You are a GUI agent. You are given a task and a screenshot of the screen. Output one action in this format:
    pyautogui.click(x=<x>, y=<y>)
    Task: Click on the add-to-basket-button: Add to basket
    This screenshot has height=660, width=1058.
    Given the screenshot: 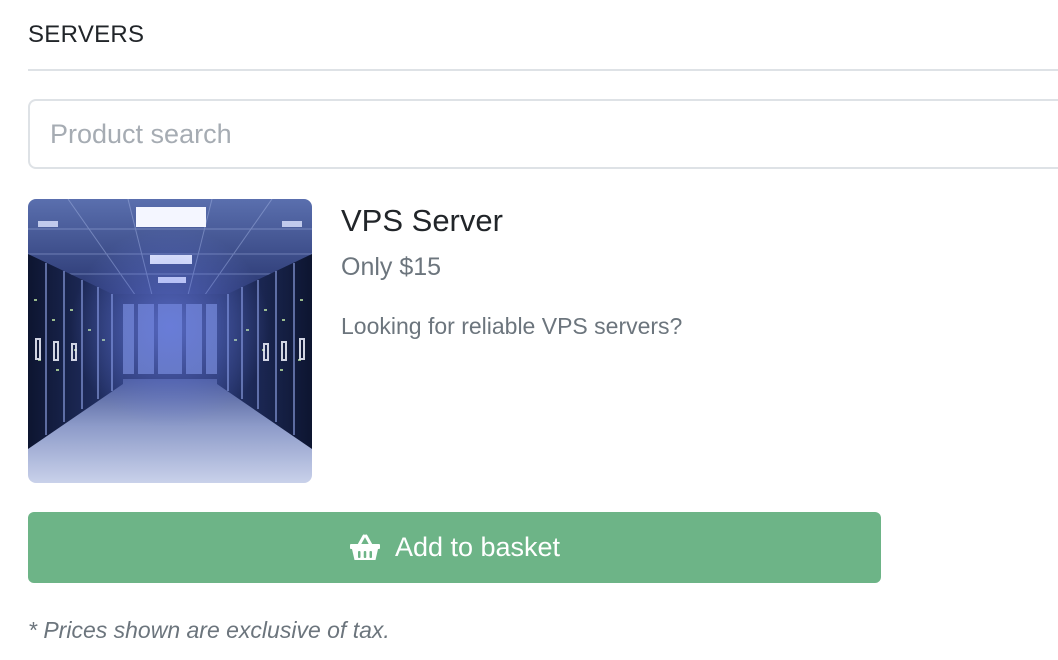 What is the action you would take?
    pyautogui.click(x=454, y=547)
    